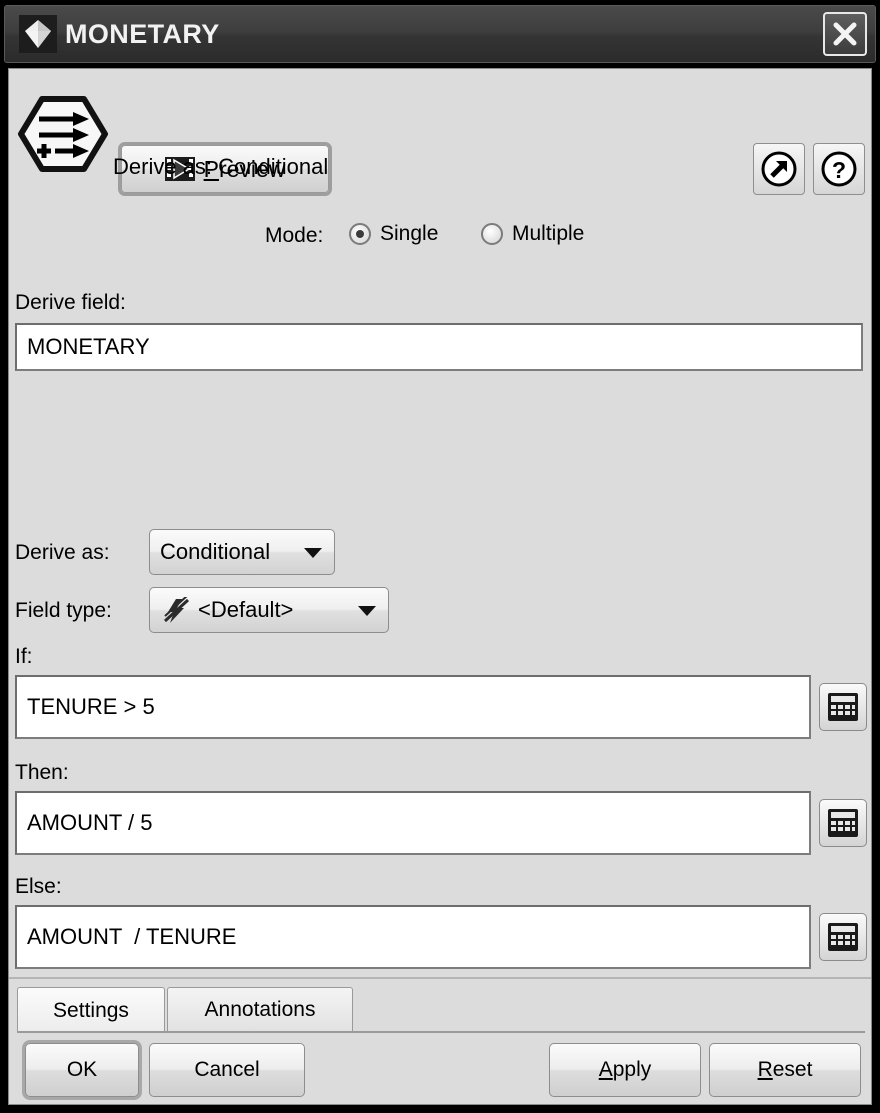  What do you see at coordinates (38, 34) in the screenshot?
I see `gem-icon` at bounding box center [38, 34].